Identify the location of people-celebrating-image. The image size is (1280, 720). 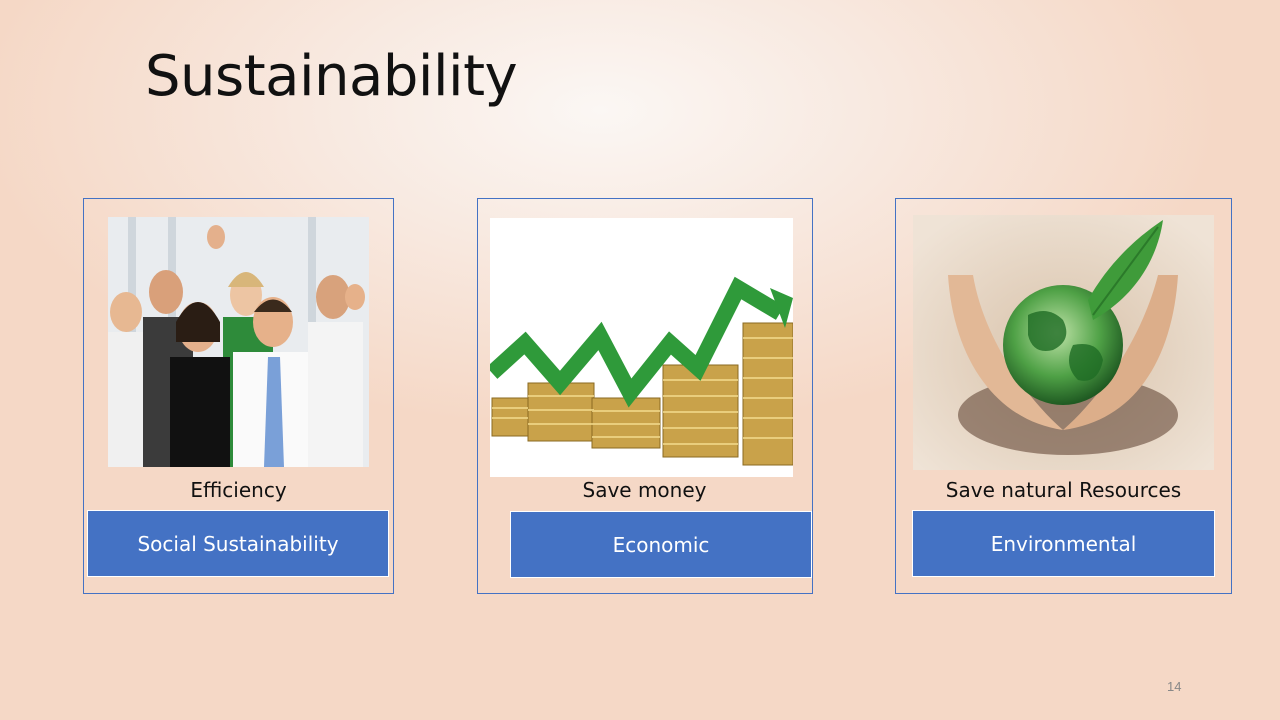
(238, 342).